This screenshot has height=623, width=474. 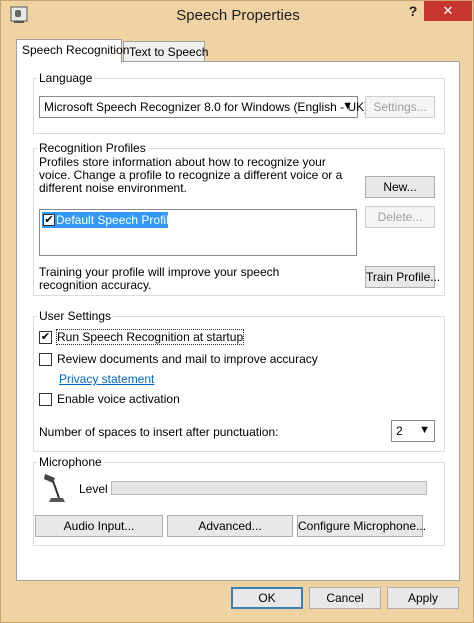 I want to click on spaces-select: 2 ▼, so click(x=413, y=431).